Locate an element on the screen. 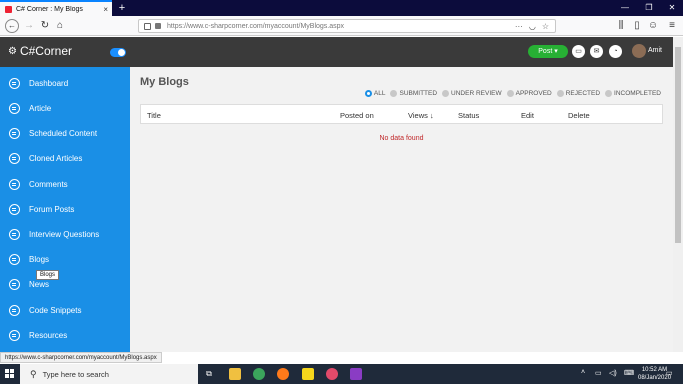  sidebar-item-scheduled-content: Scheduled Content is located at coordinates (65, 133).